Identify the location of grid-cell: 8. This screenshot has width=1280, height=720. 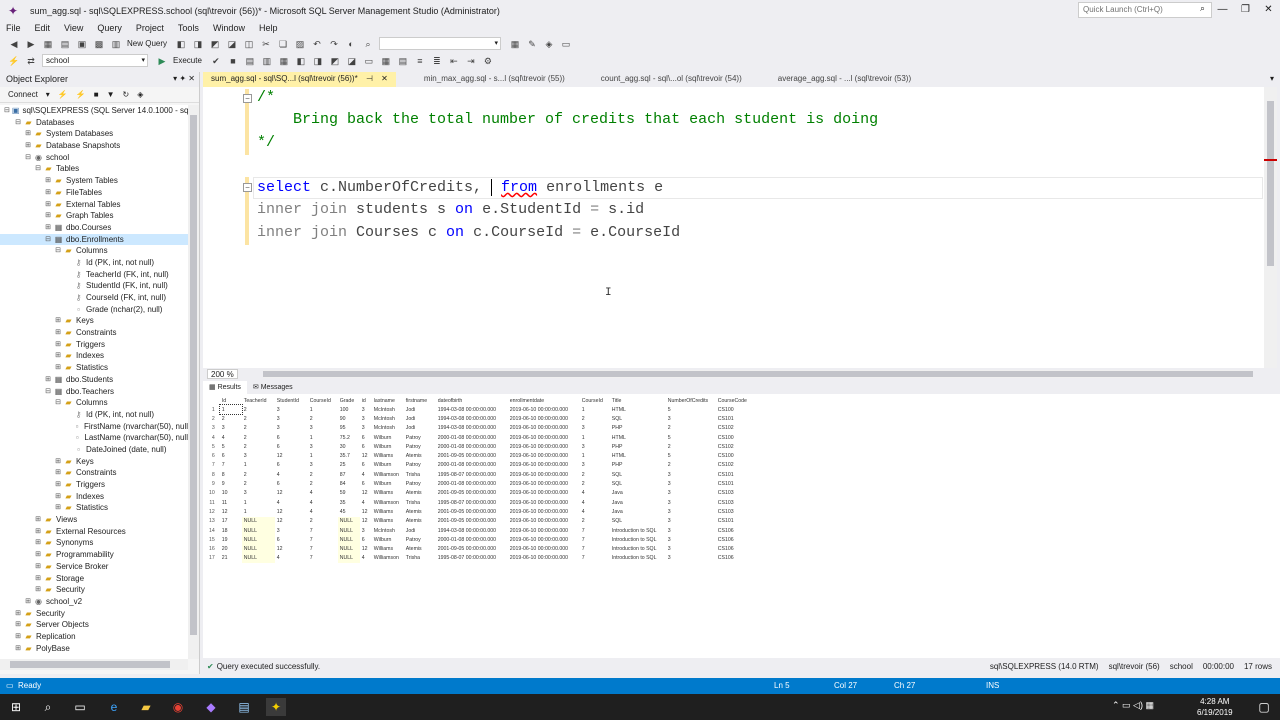
(231, 474).